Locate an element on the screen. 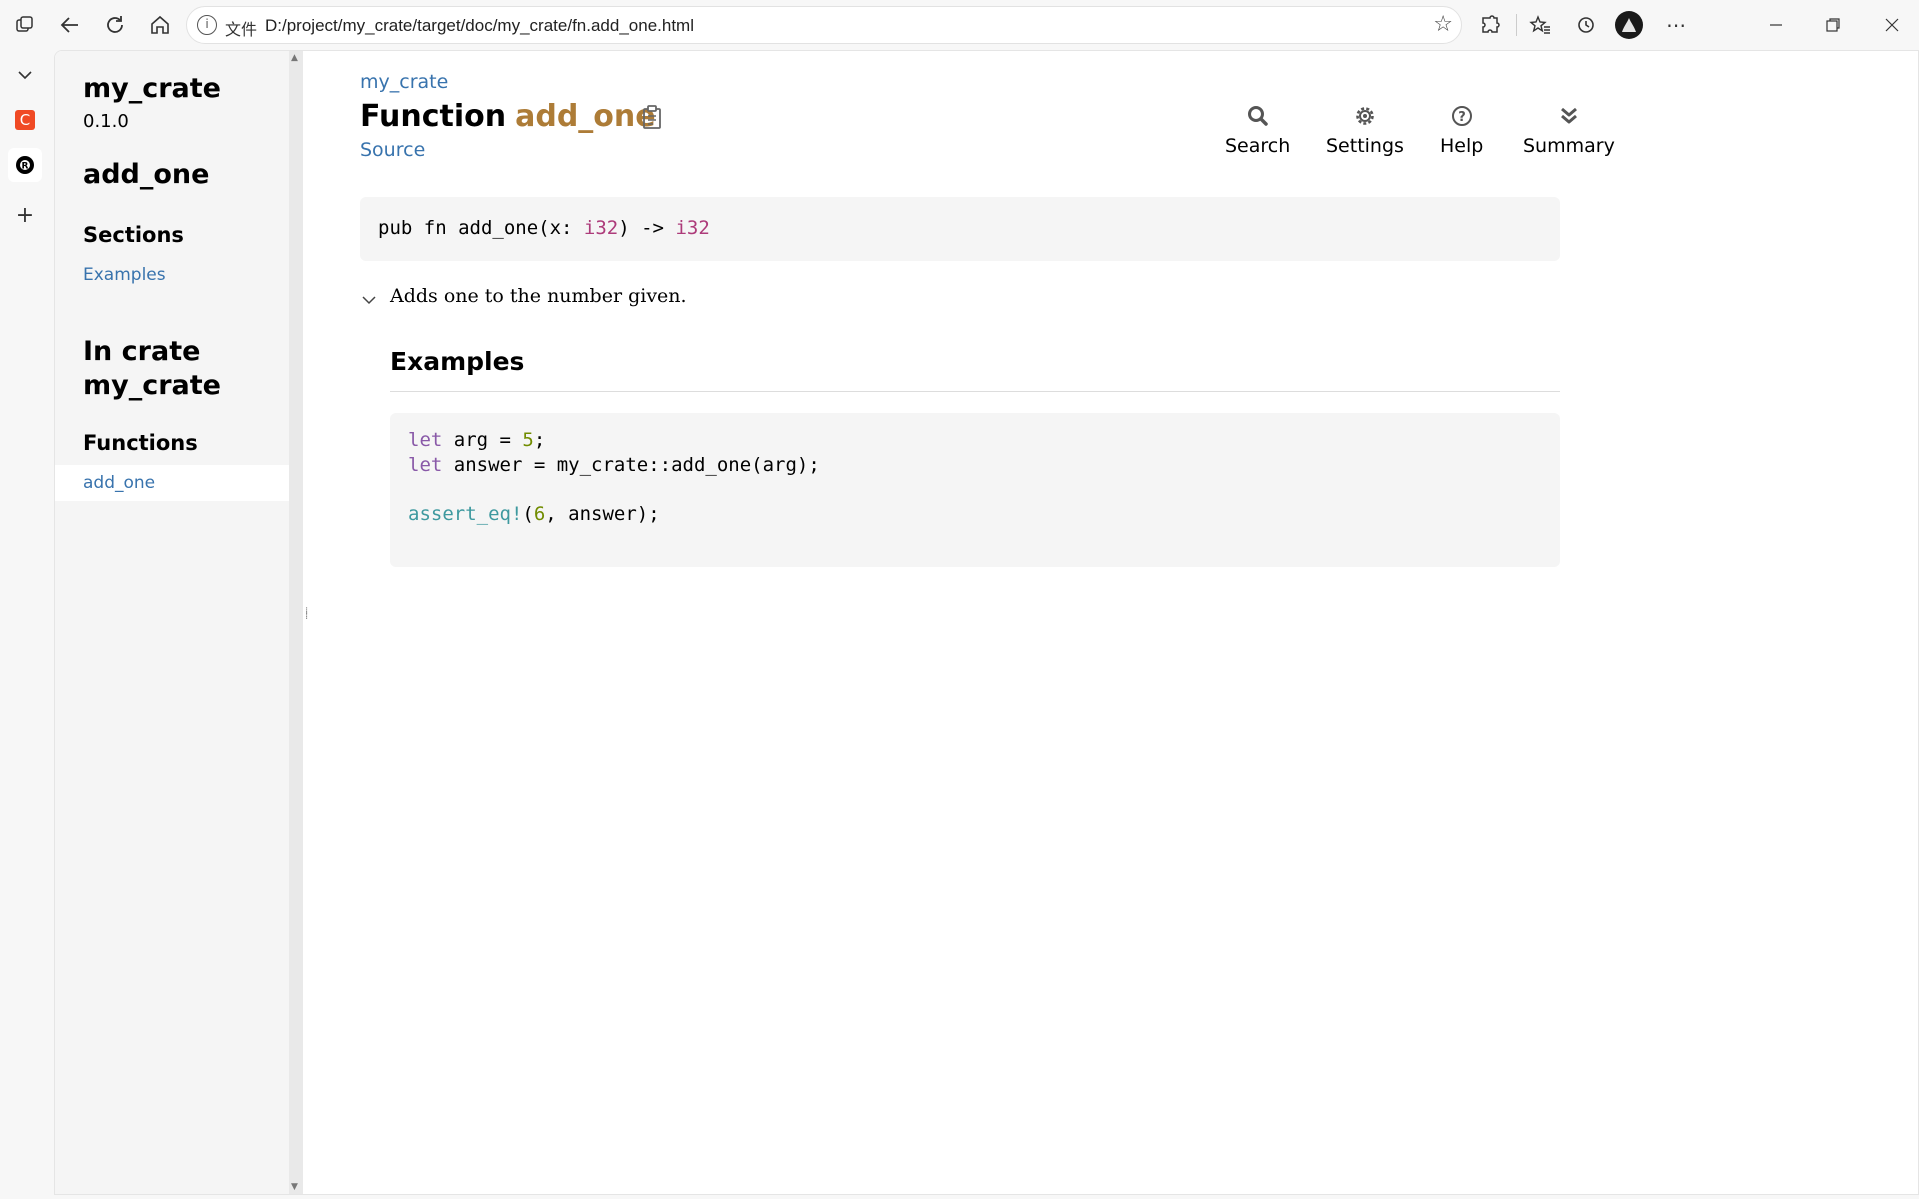  code-text: answer = my_crate::add_one(arg); is located at coordinates (631, 465).